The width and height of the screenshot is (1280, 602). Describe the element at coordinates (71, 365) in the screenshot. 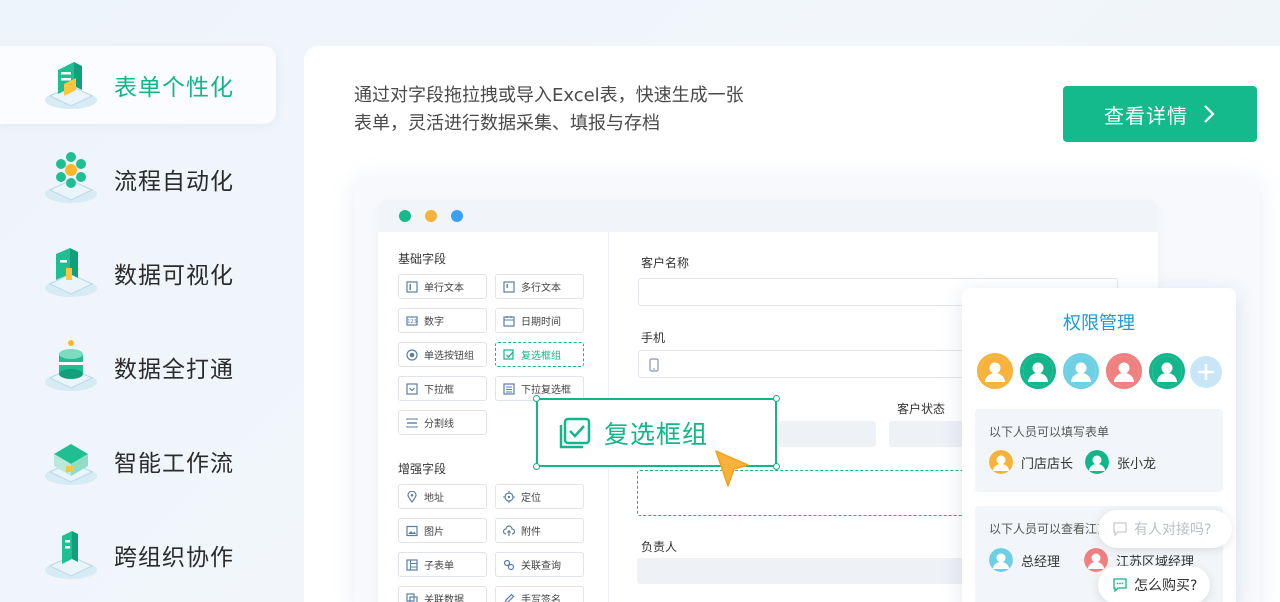

I see `database-cube-icon` at that location.